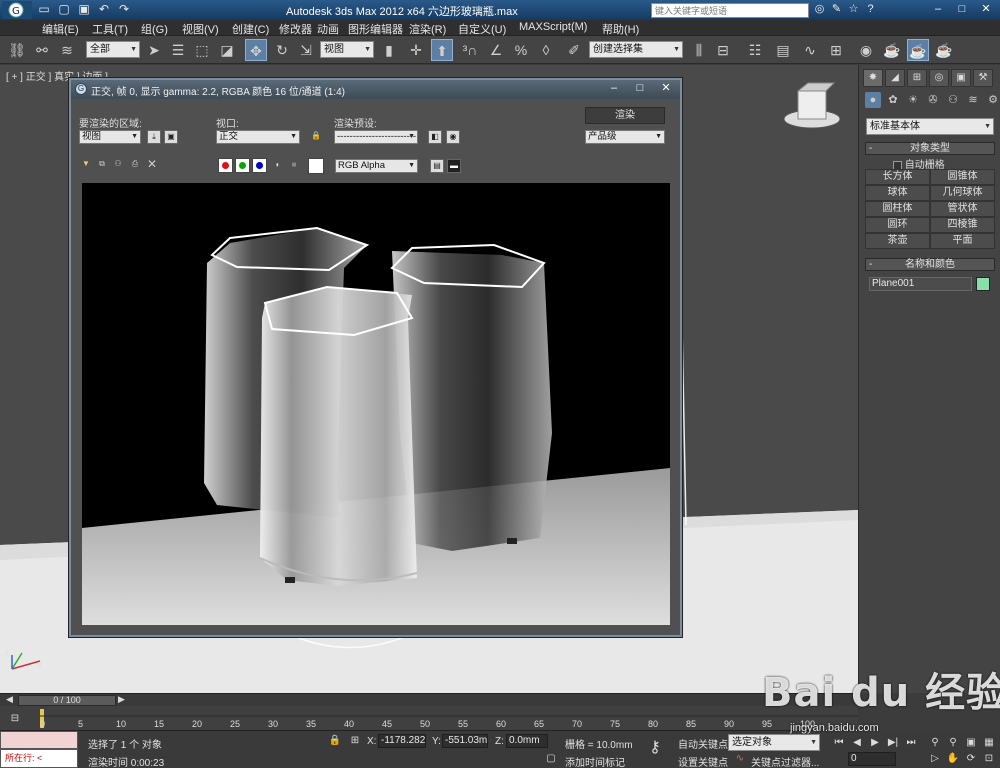 Image resolution: width=1000 pixels, height=768 pixels. What do you see at coordinates (897, 193) in the screenshot?
I see `sphere-button: 球体` at bounding box center [897, 193].